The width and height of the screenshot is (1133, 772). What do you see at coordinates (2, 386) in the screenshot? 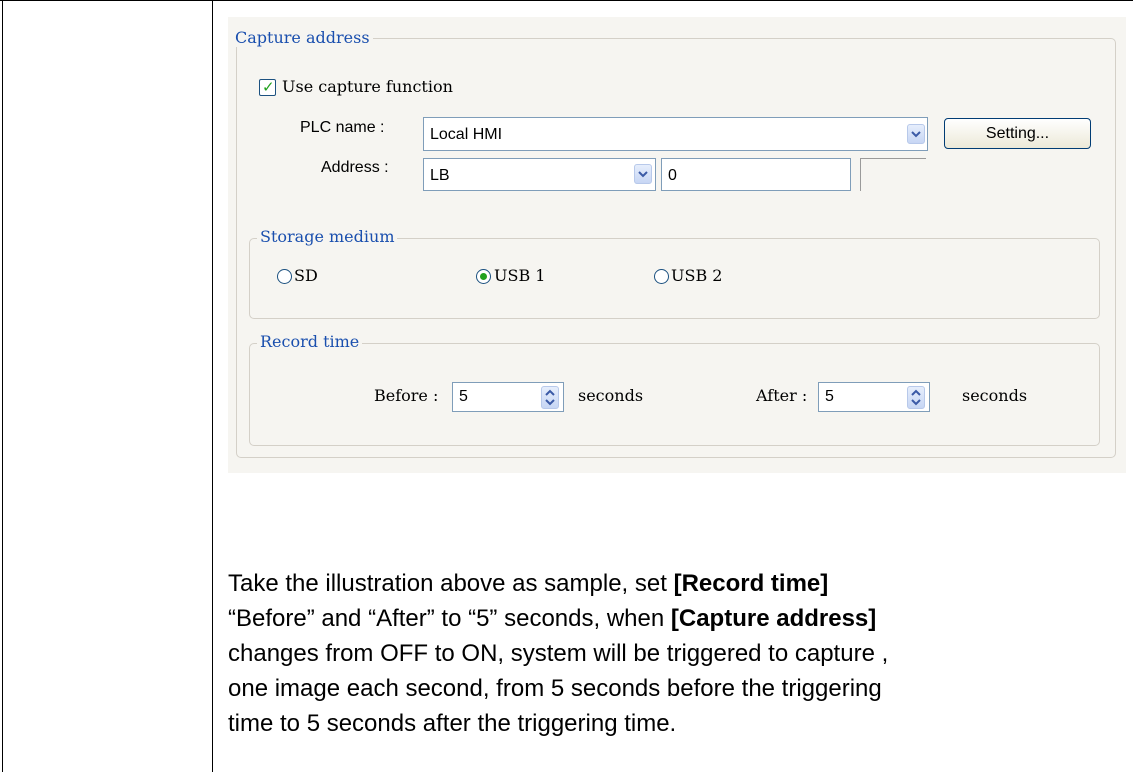
I see `table-left-border` at bounding box center [2, 386].